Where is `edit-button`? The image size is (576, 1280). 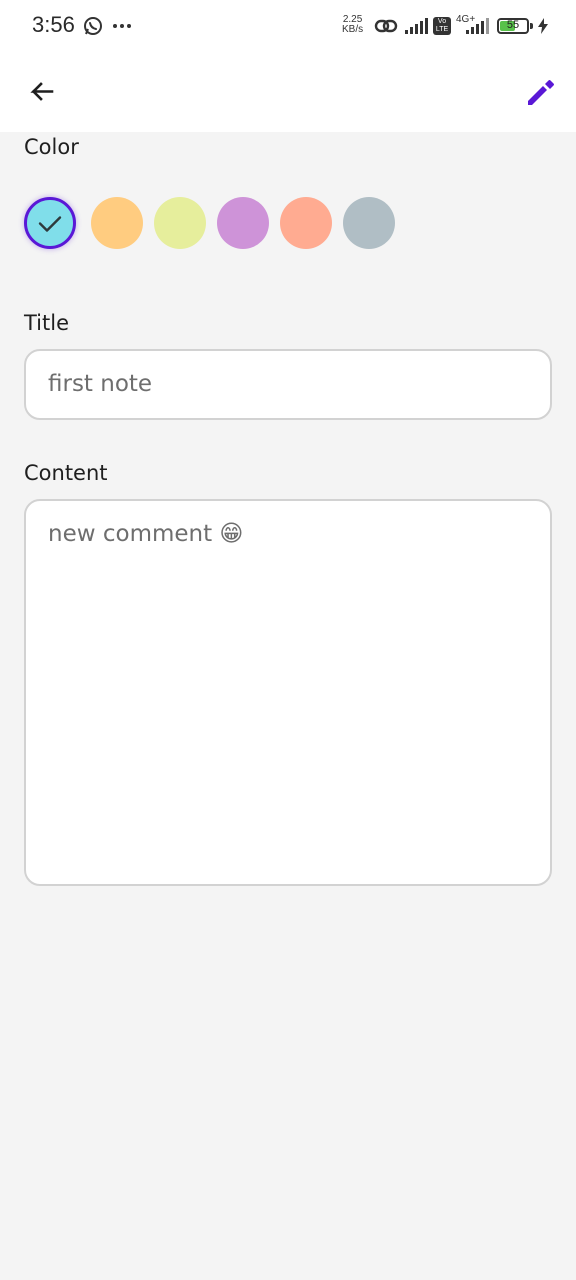
edit-button is located at coordinates (541, 93).